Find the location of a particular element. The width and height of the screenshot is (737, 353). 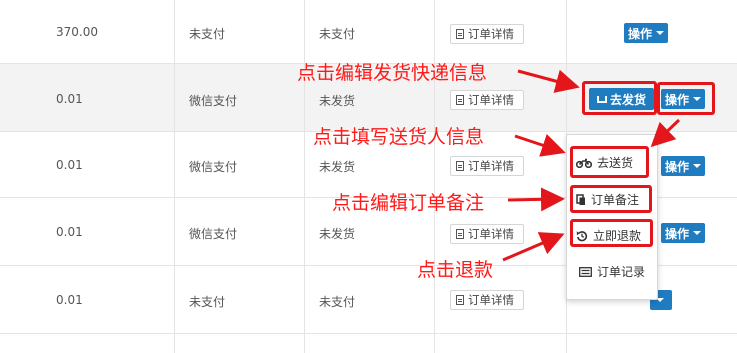

annotation-arrows is located at coordinates (591, 165).